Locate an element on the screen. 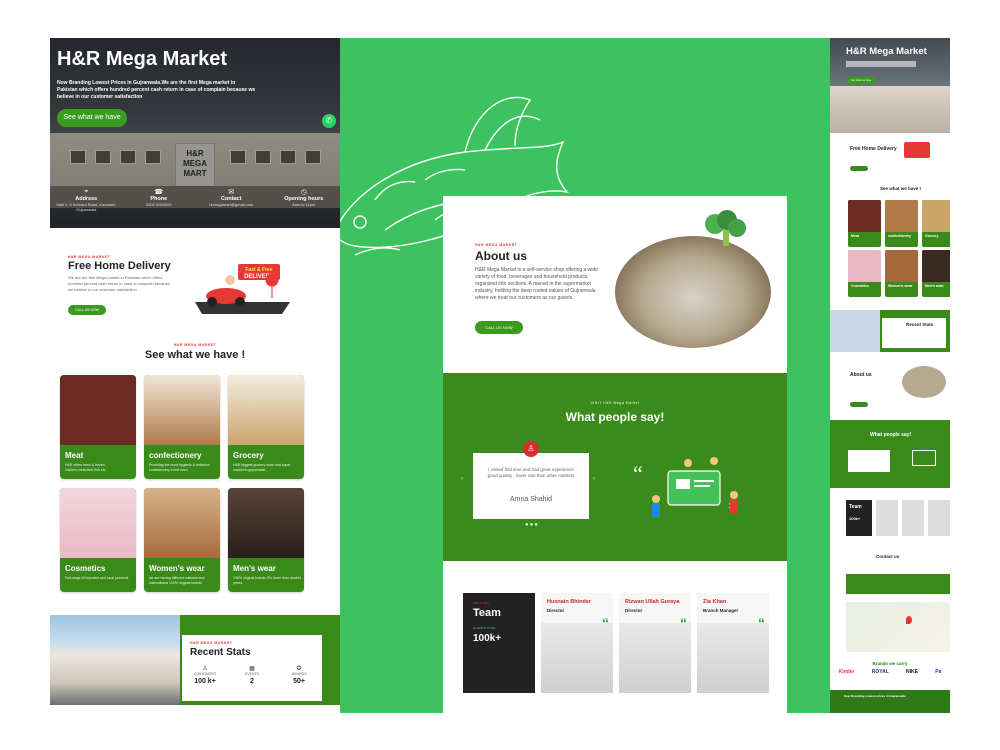 This screenshot has width=1000, height=750. location-icon: ⌖ is located at coordinates (86, 191).